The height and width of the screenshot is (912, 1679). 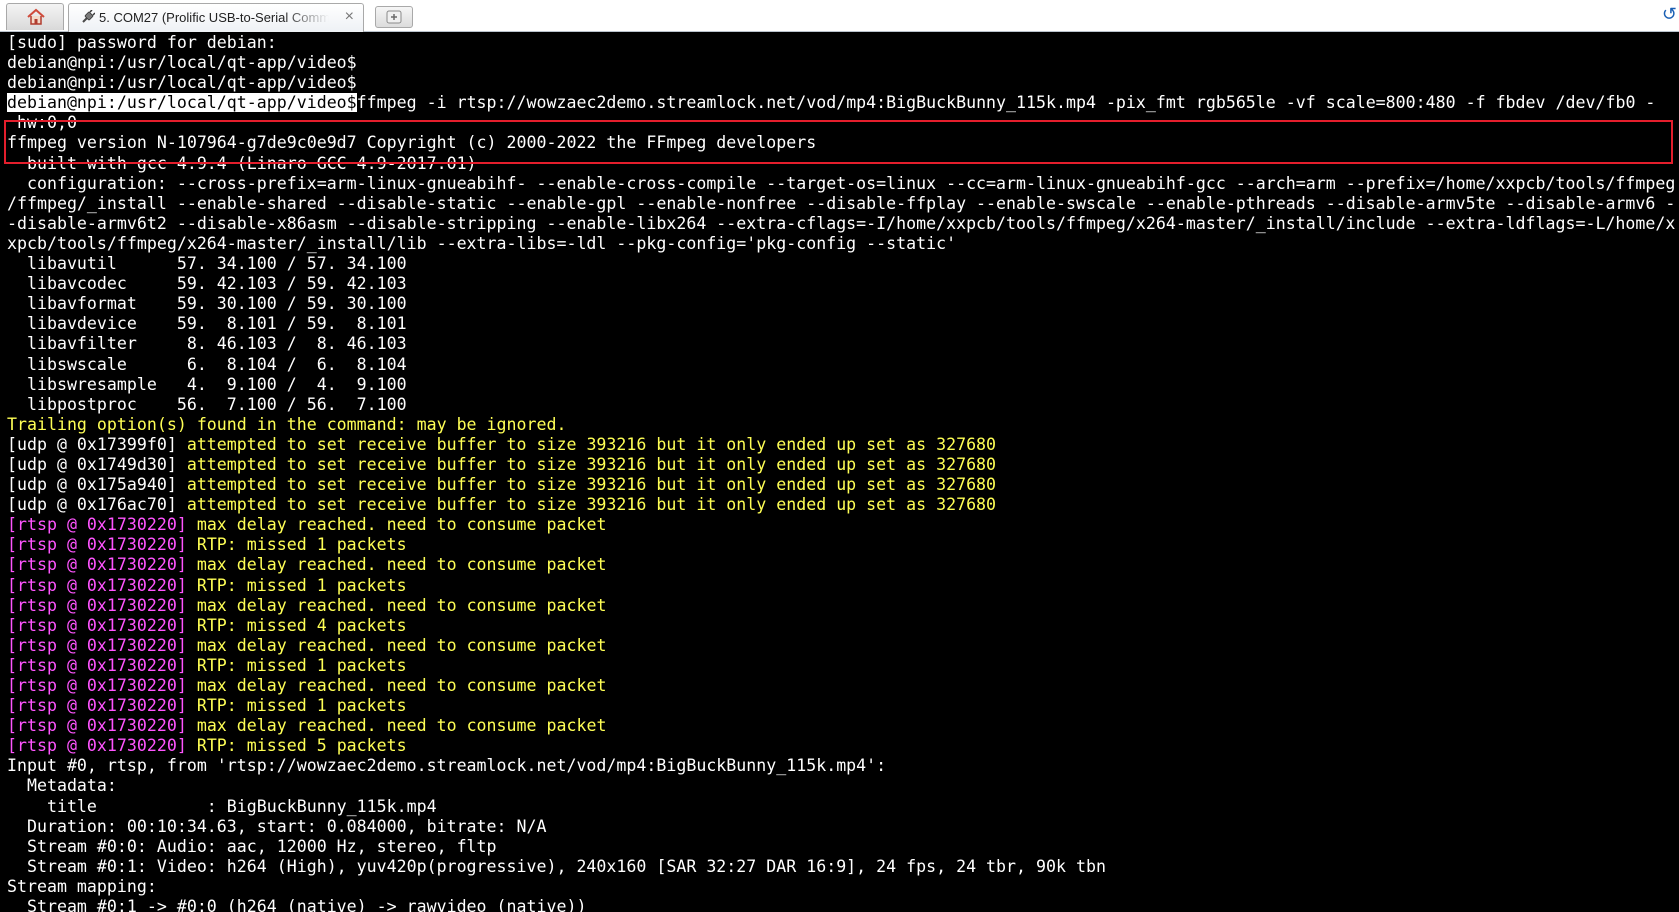 I want to click on close-tab-button: ×, so click(x=349, y=17).